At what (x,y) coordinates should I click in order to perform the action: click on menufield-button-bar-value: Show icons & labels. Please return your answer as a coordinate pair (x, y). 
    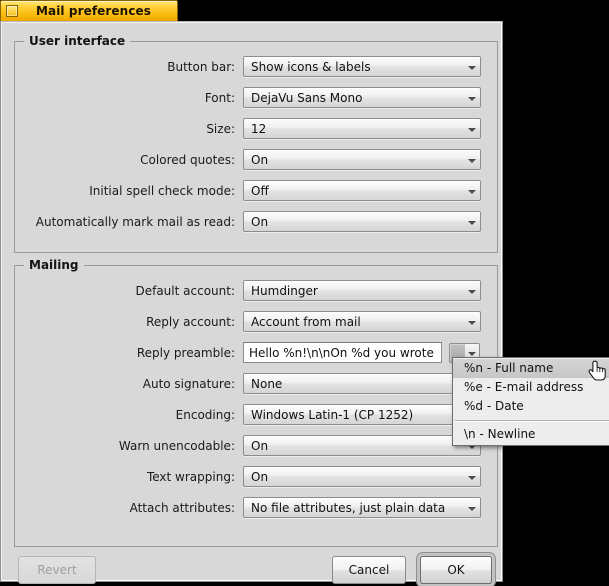
    Looking at the image, I should click on (311, 66).